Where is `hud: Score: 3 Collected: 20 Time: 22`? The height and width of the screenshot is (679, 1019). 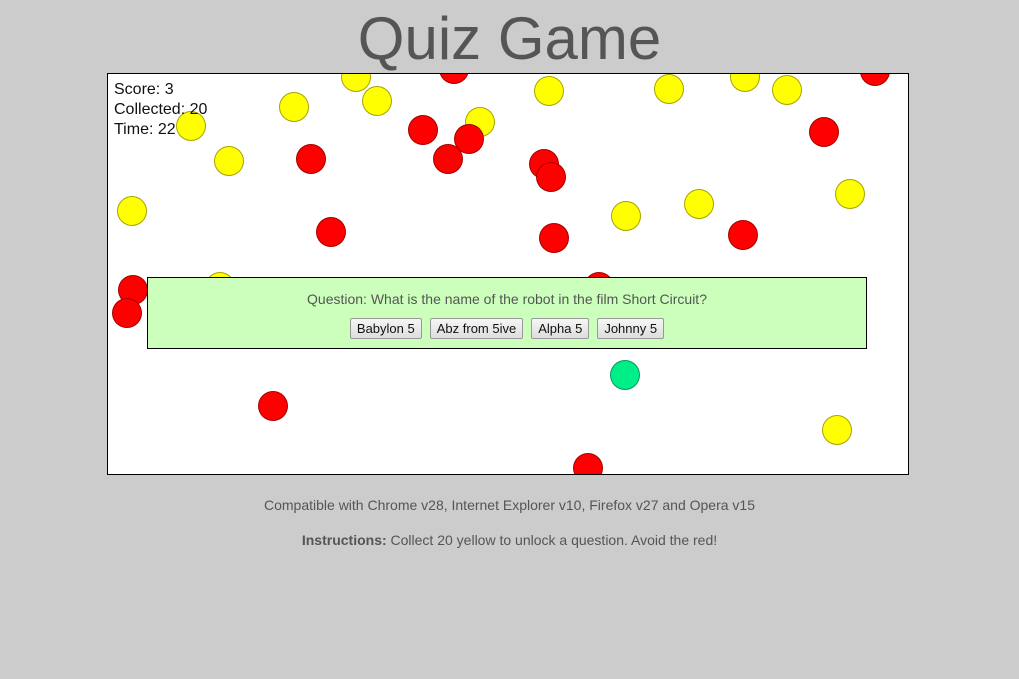
hud: Score: 3 Collected: 20 Time: 22 is located at coordinates (160, 110).